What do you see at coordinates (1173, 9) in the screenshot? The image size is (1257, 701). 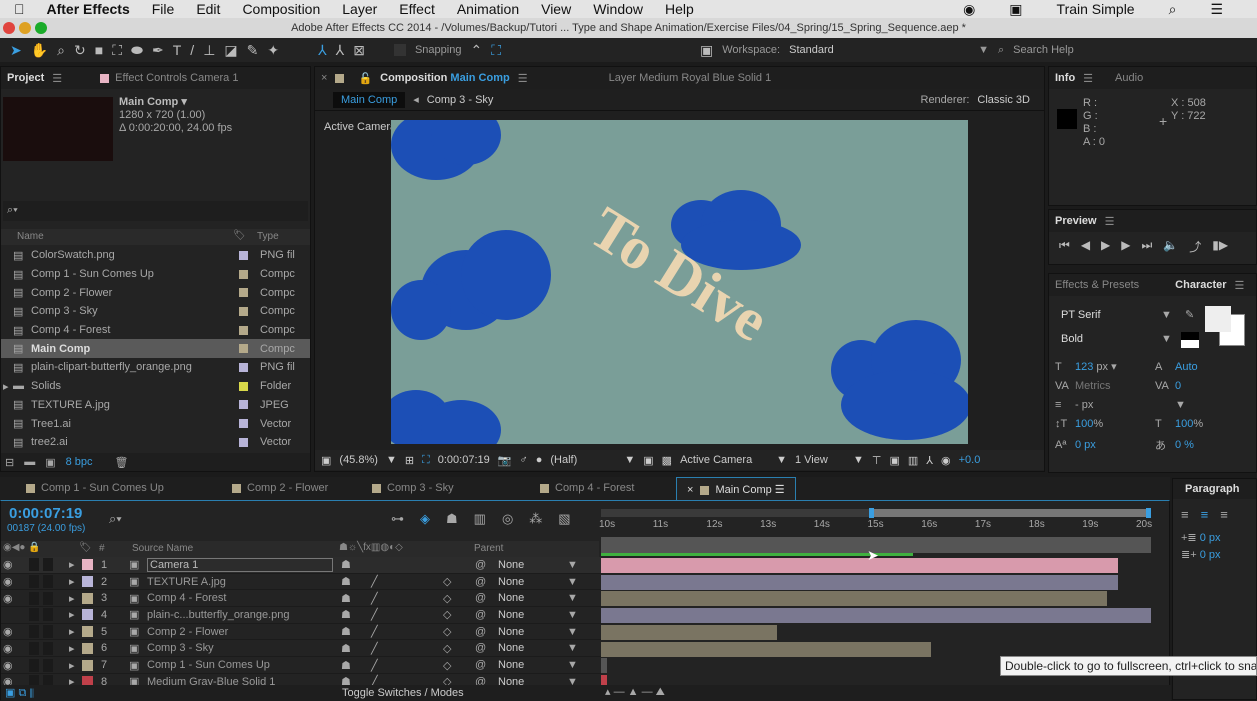 I see `search-icon: ⌕` at bounding box center [1173, 9].